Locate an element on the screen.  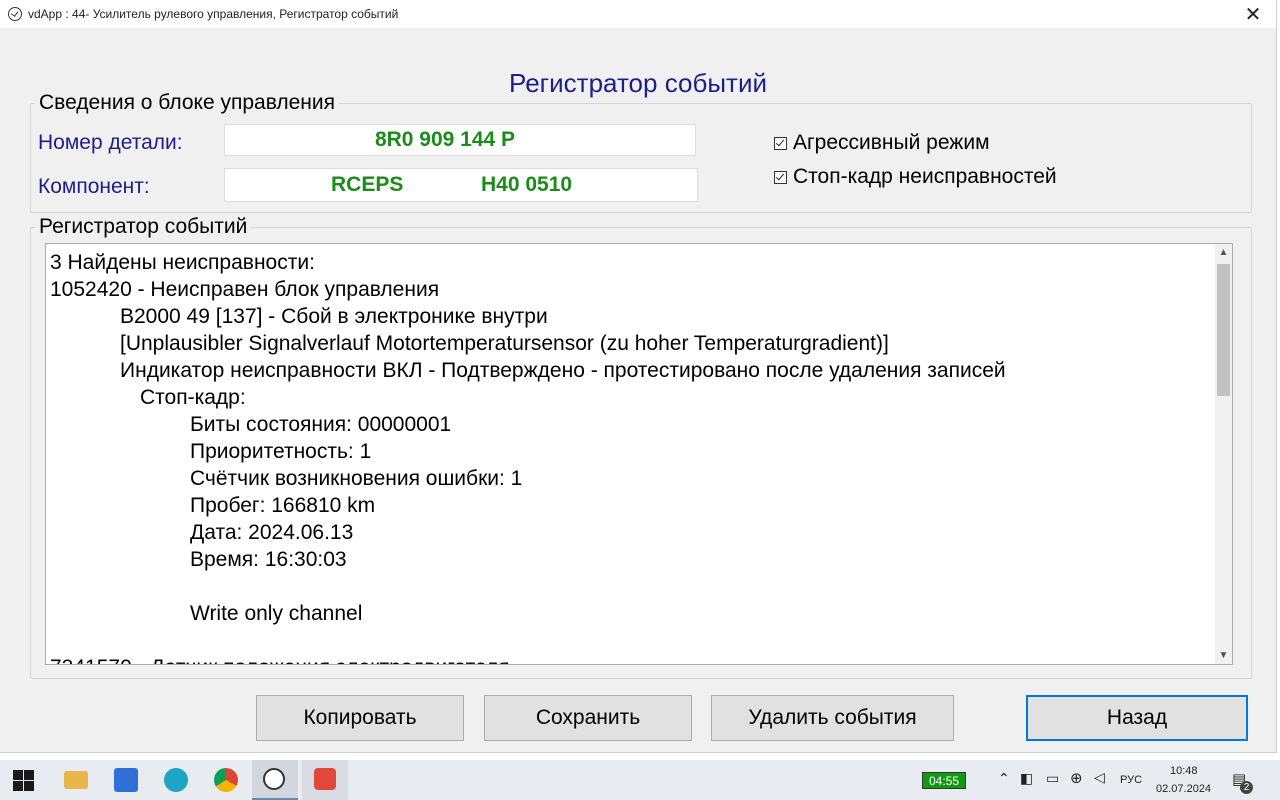
part-number-field: 8R0 909 144 P is located at coordinates (460, 140).